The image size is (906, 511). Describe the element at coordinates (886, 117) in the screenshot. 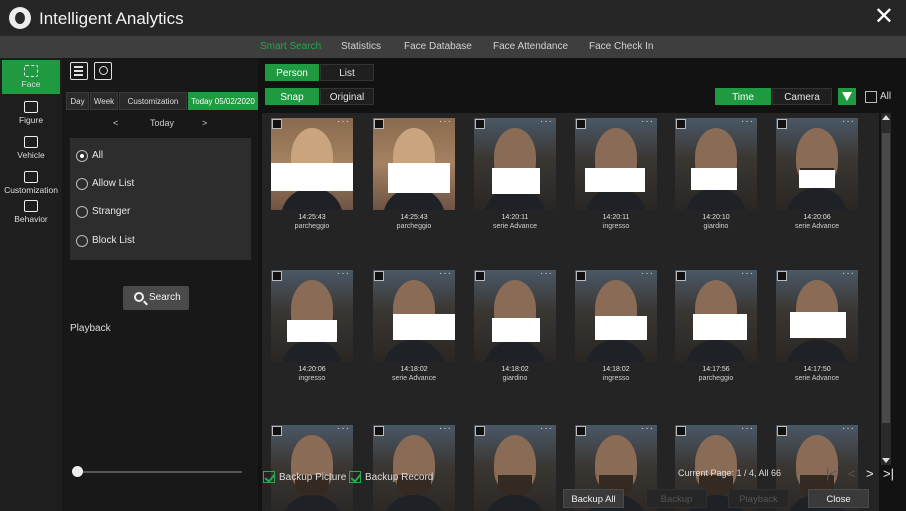

I see `scroll-up-icon` at that location.